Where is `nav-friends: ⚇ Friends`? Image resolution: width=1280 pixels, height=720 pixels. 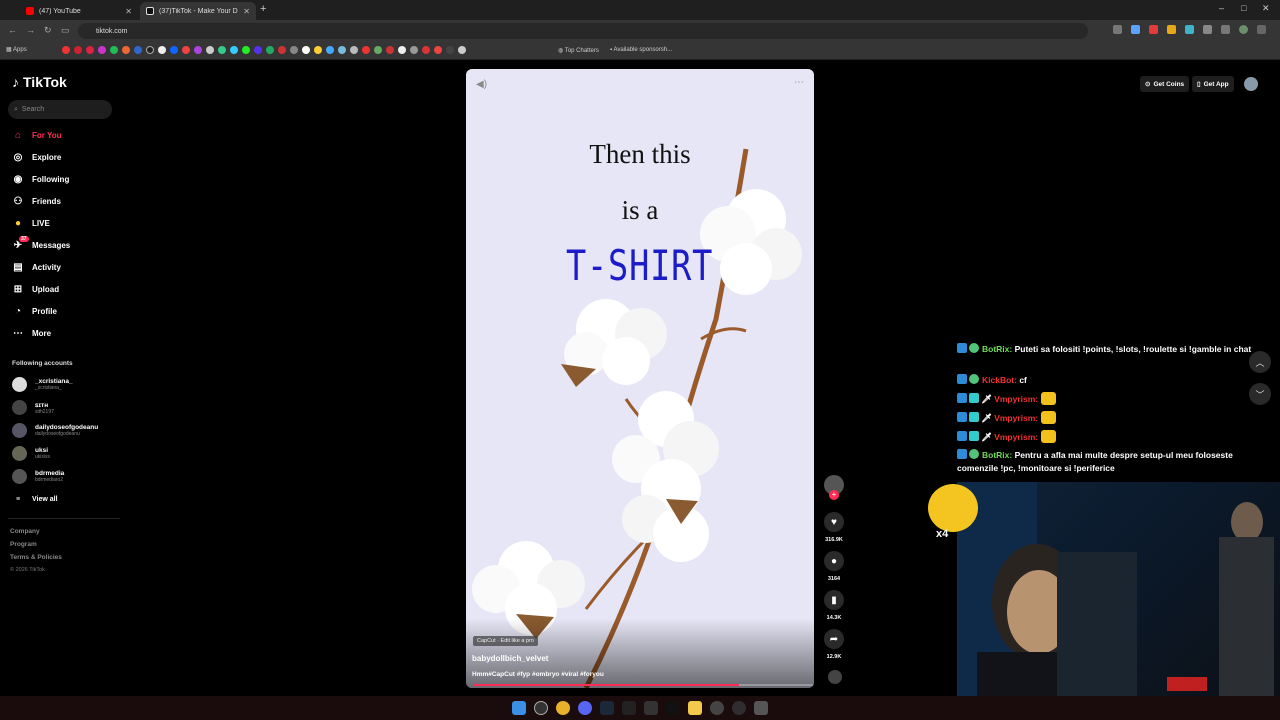 nav-friends: ⚇ Friends is located at coordinates (36, 201).